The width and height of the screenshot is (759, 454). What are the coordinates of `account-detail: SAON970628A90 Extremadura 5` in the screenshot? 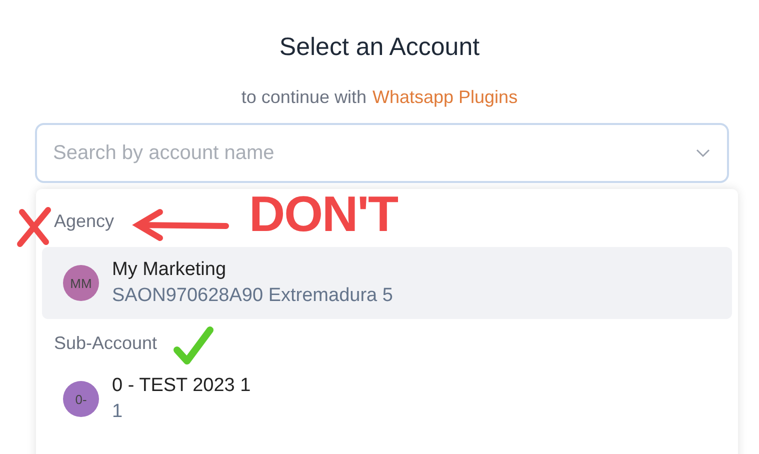 It's located at (252, 296).